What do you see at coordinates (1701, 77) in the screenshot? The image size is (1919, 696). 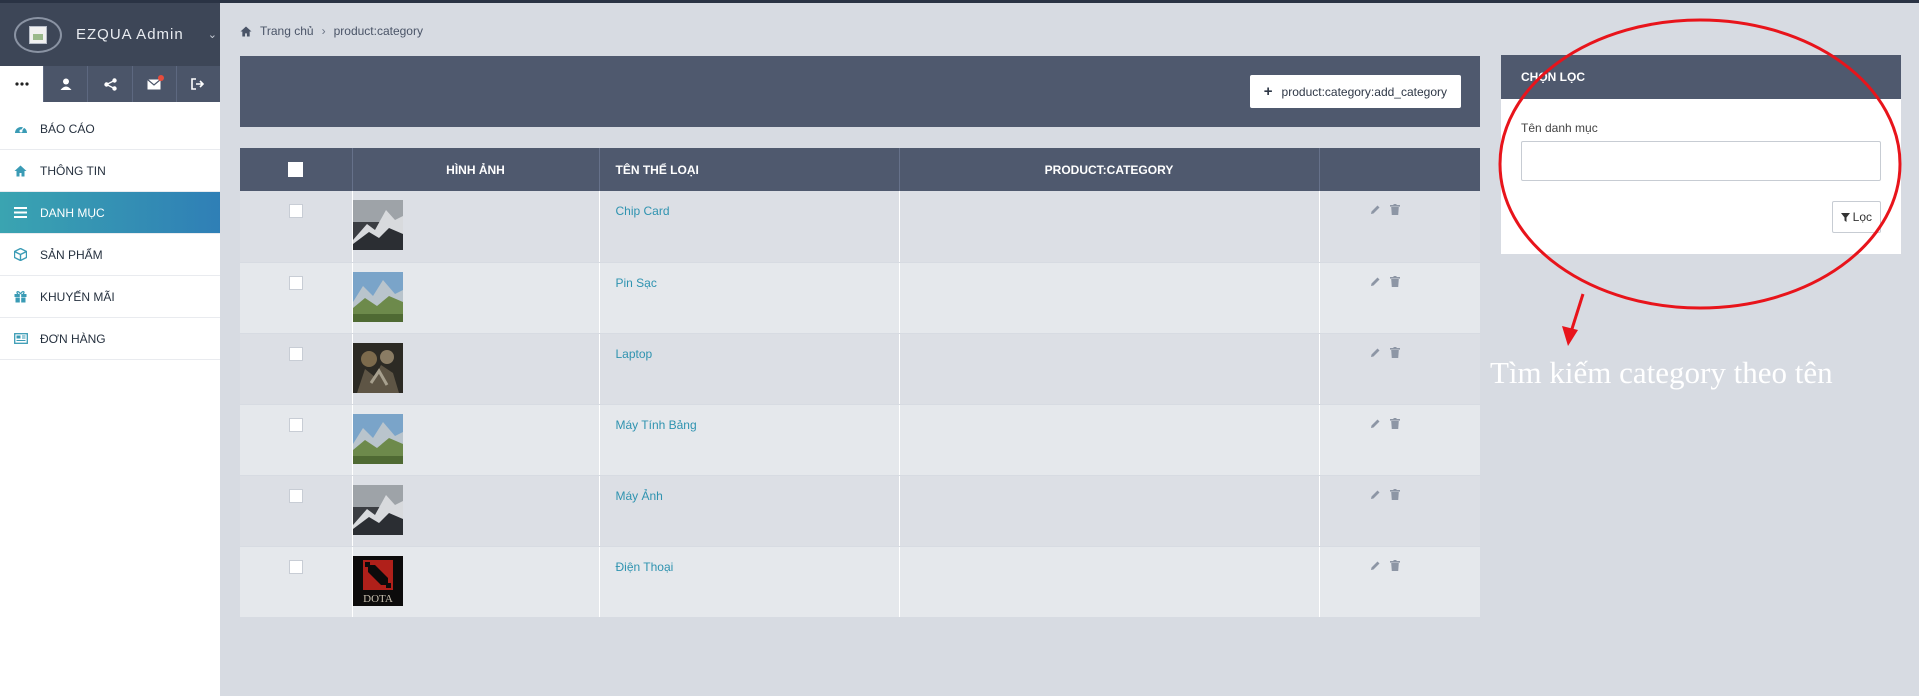 I see `filter-panel-title: CHỌN LỌC` at bounding box center [1701, 77].